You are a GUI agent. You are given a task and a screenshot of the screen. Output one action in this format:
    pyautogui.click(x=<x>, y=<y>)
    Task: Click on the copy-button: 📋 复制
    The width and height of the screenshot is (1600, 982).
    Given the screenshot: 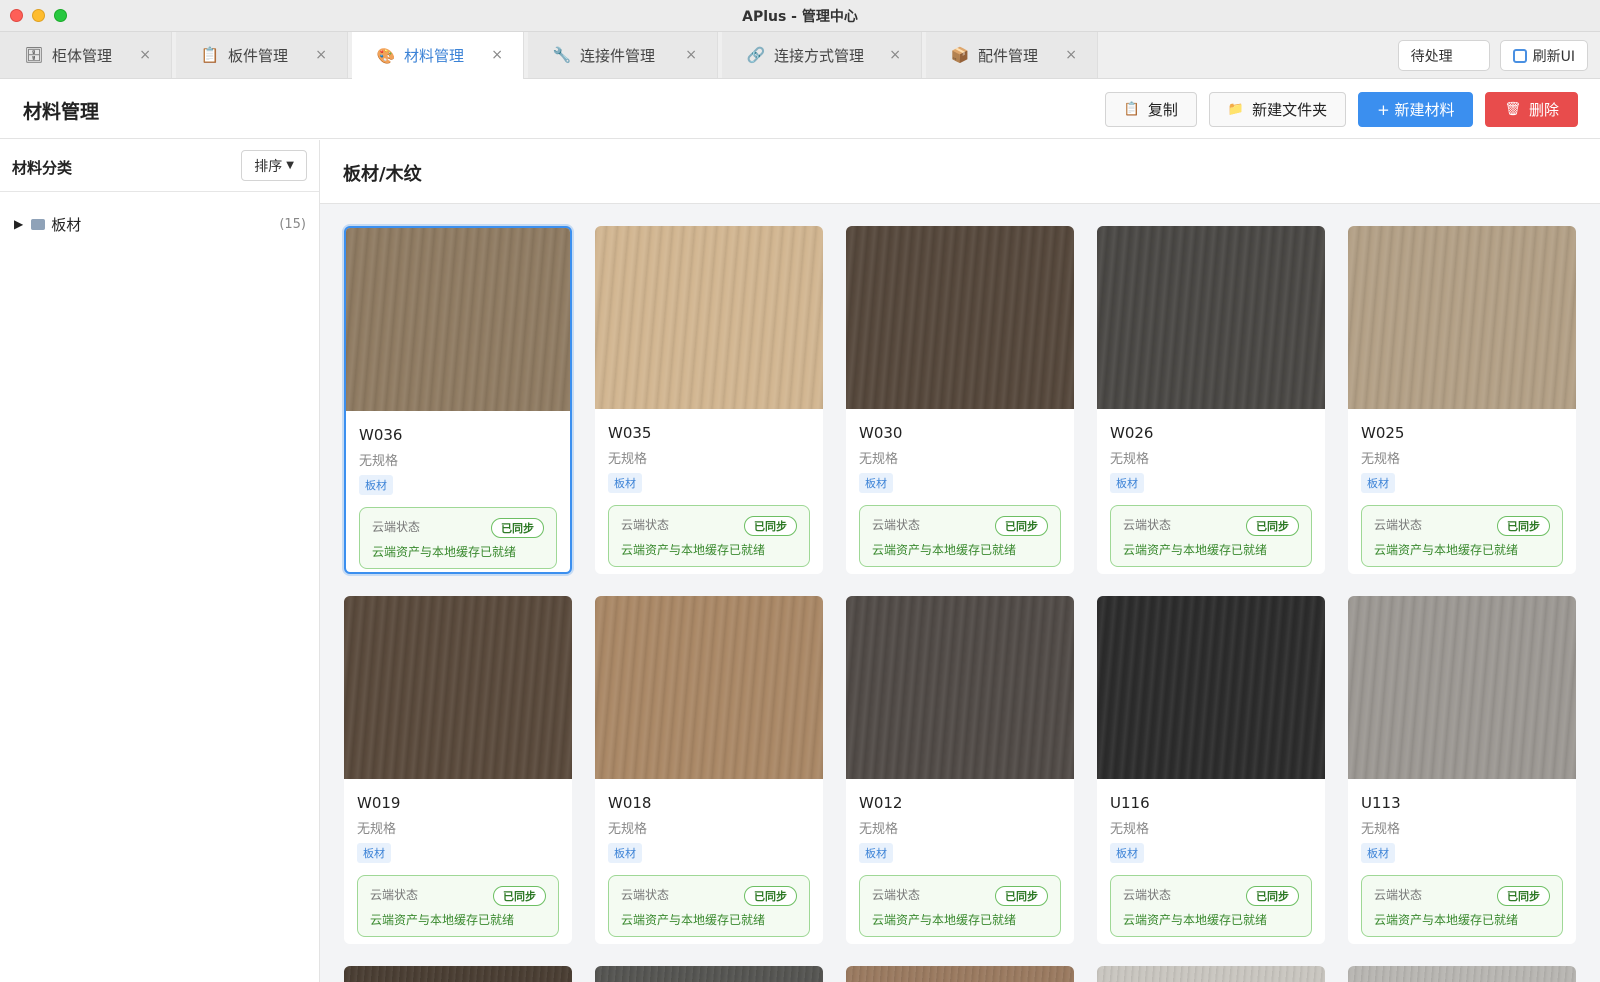 What is the action you would take?
    pyautogui.click(x=1150, y=109)
    